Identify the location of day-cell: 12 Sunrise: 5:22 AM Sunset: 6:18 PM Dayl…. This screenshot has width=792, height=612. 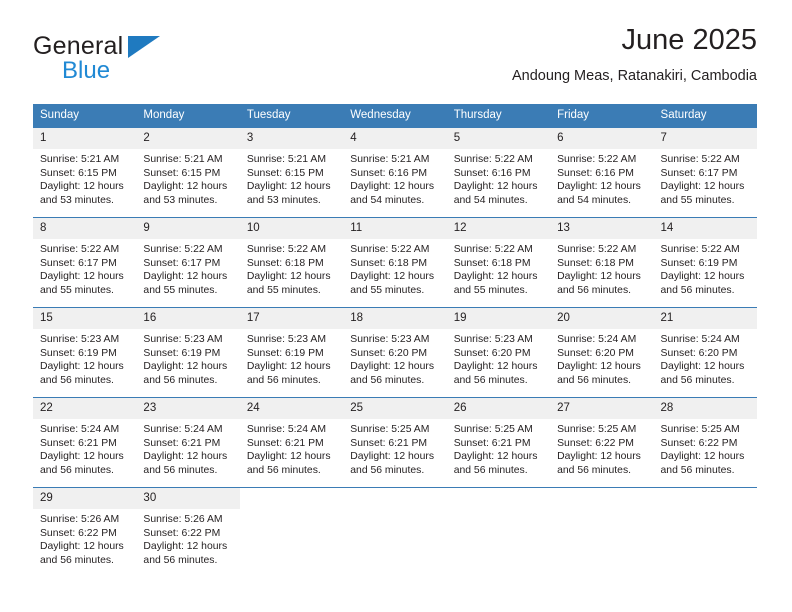
(498, 262).